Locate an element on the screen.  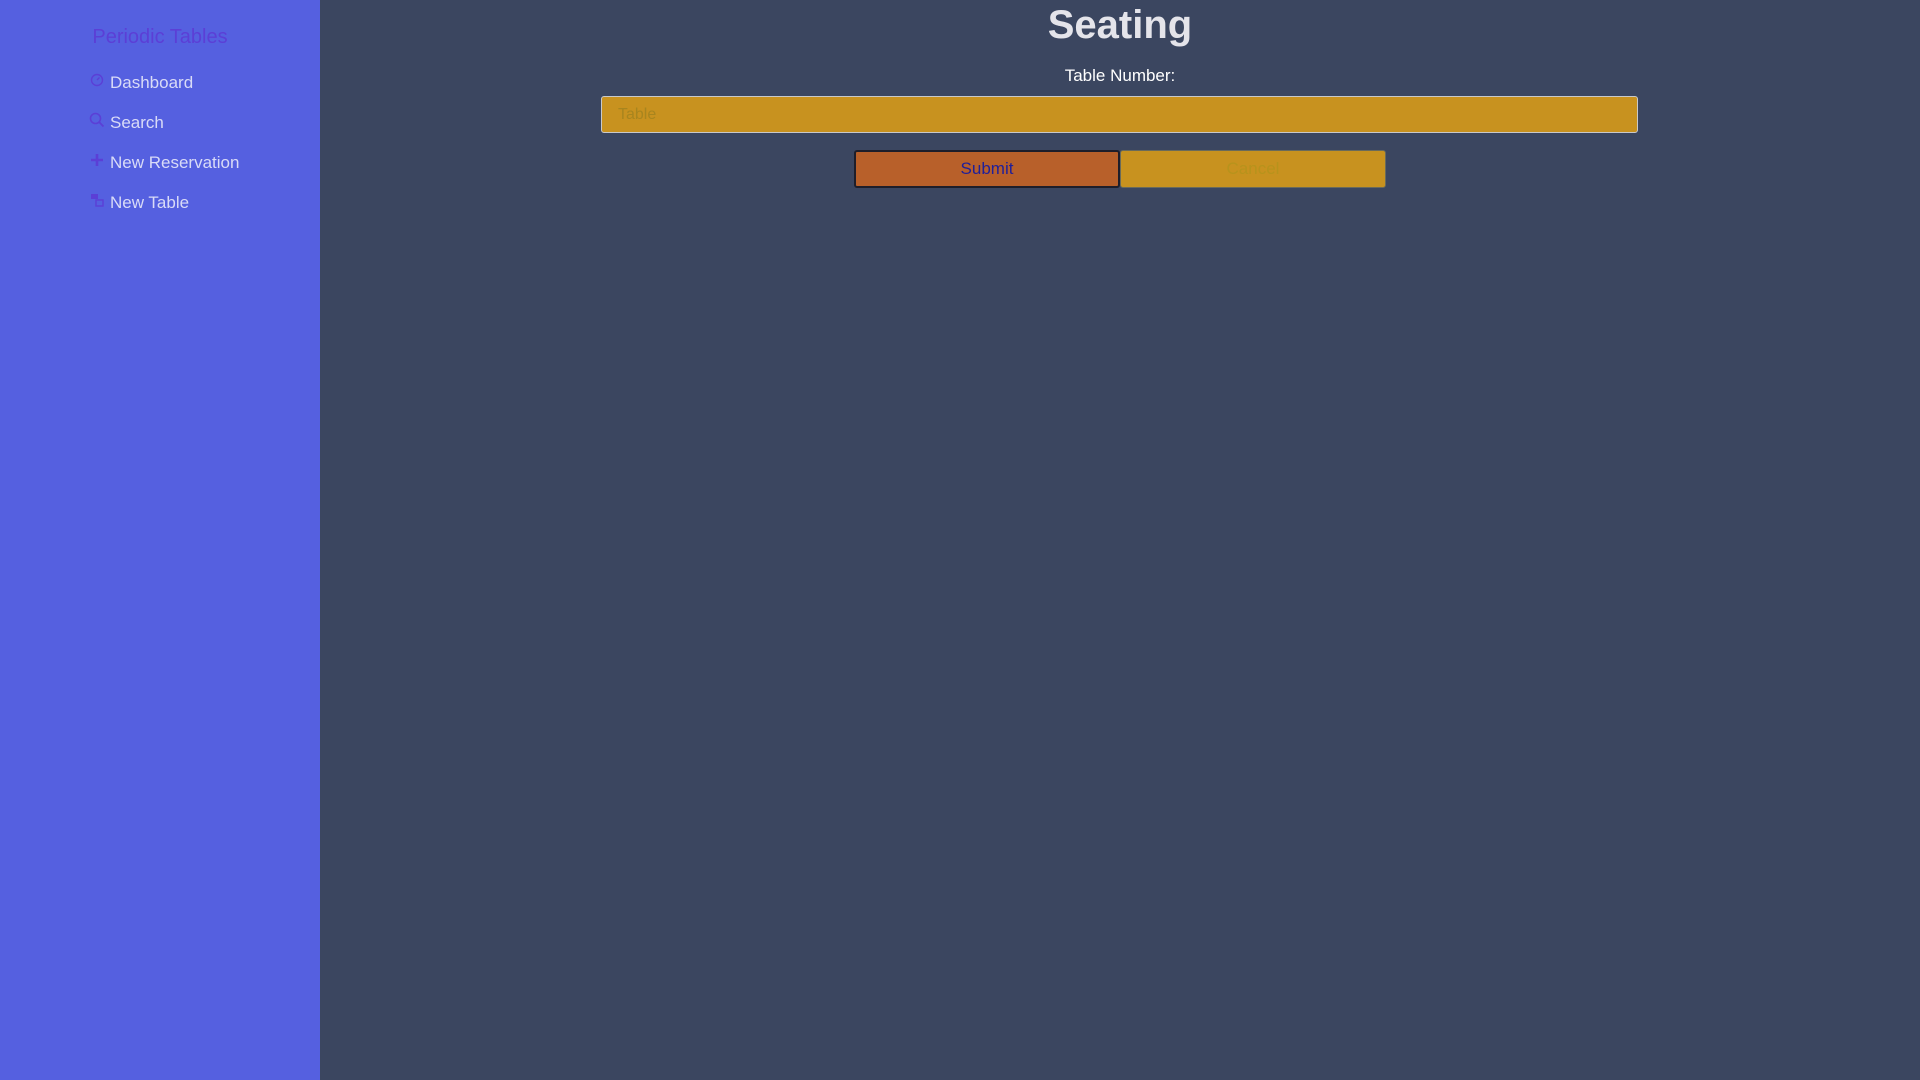
search-icon is located at coordinates (97, 120).